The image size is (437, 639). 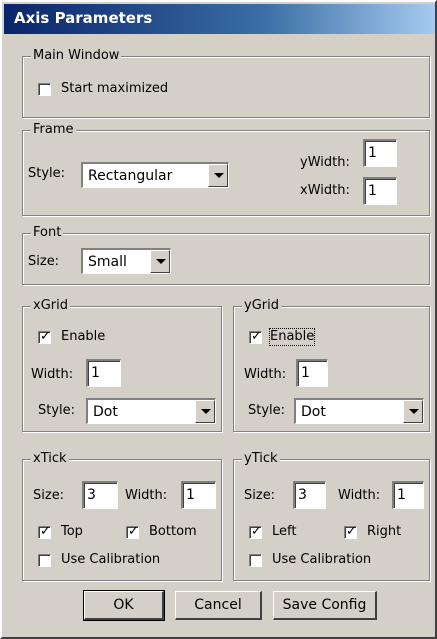 What do you see at coordinates (72, 531) in the screenshot?
I see `xtick-top-label: Top` at bounding box center [72, 531].